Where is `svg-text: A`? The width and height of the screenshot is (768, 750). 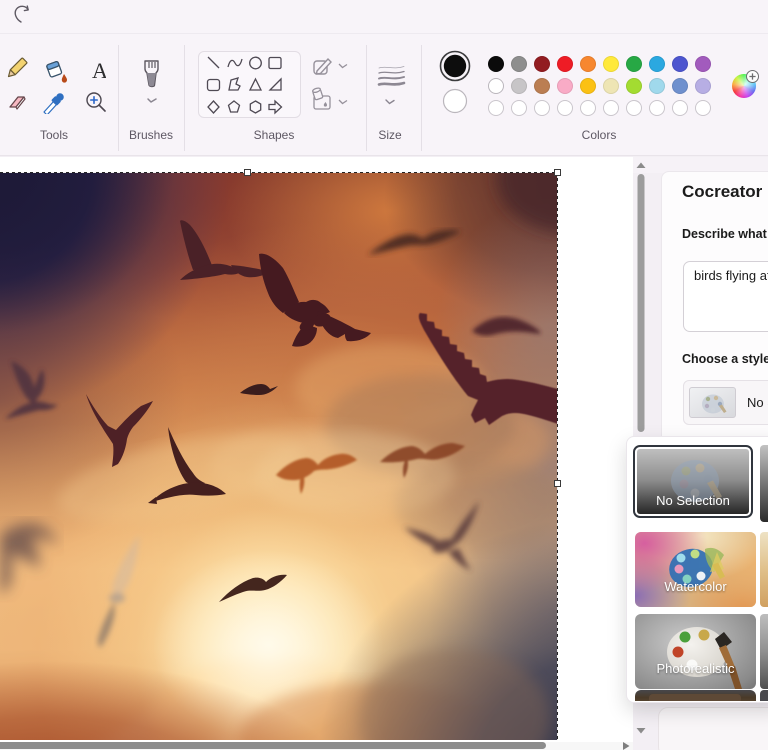 svg-text: A is located at coordinates (99, 70).